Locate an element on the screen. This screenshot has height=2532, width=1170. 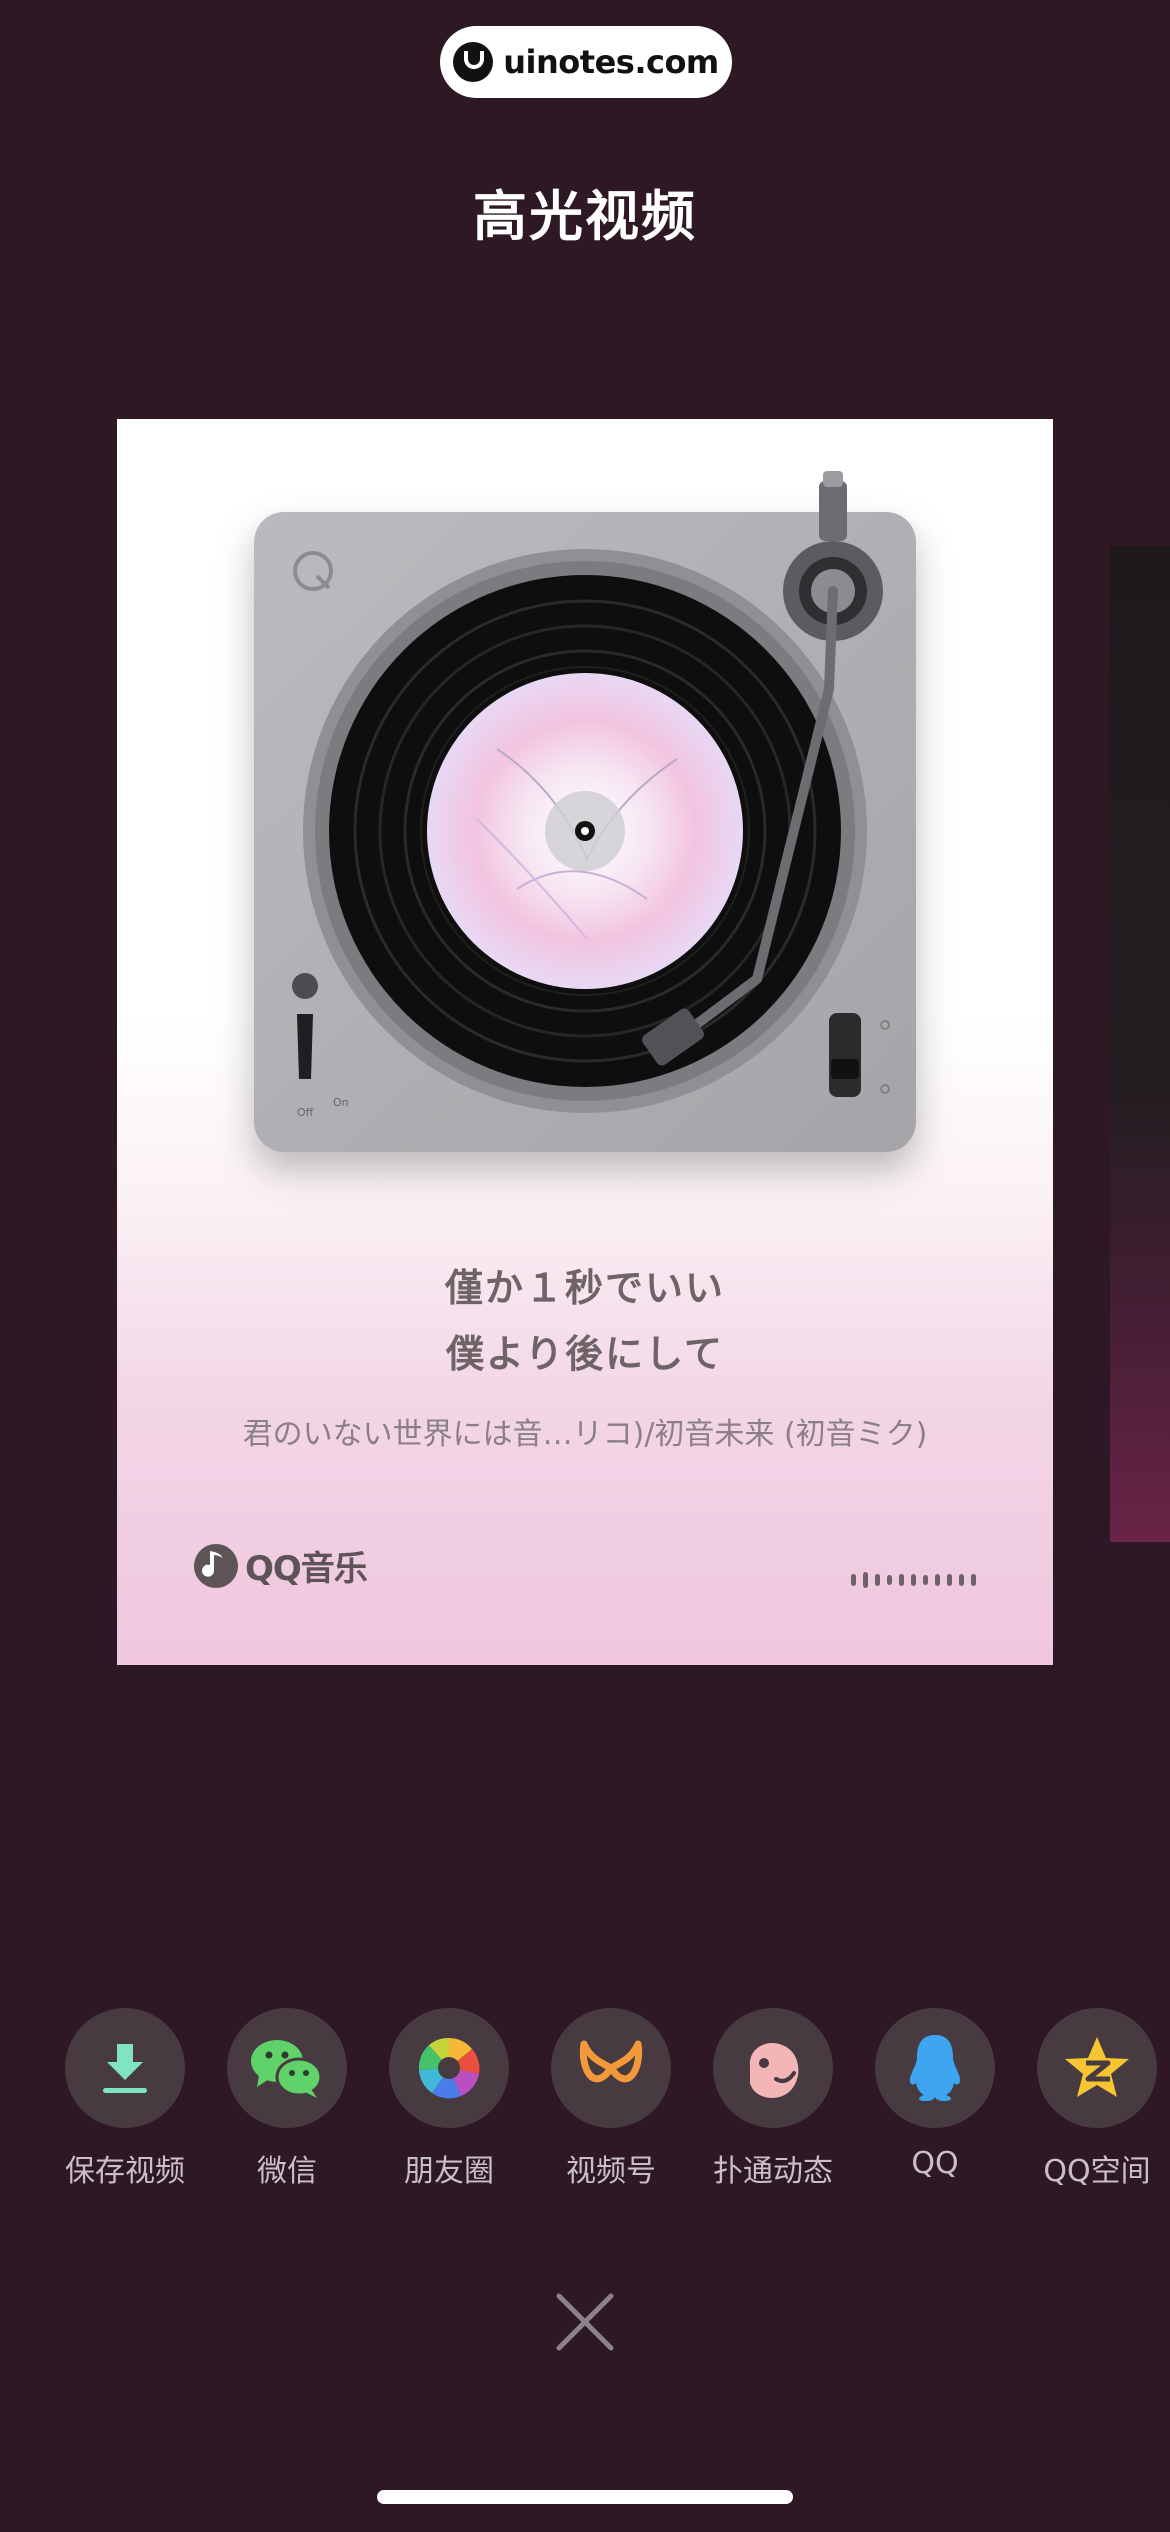
uinotes-logo-icon is located at coordinates (473, 62).